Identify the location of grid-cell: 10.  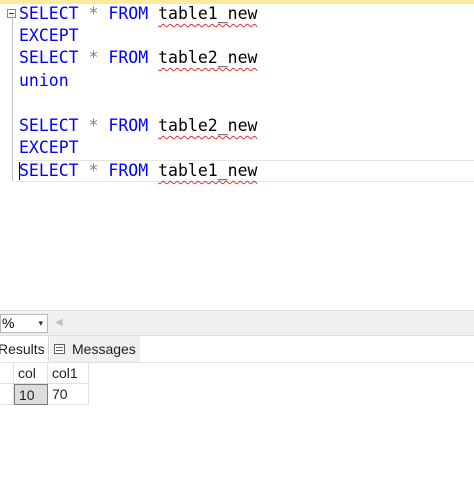
(31, 394).